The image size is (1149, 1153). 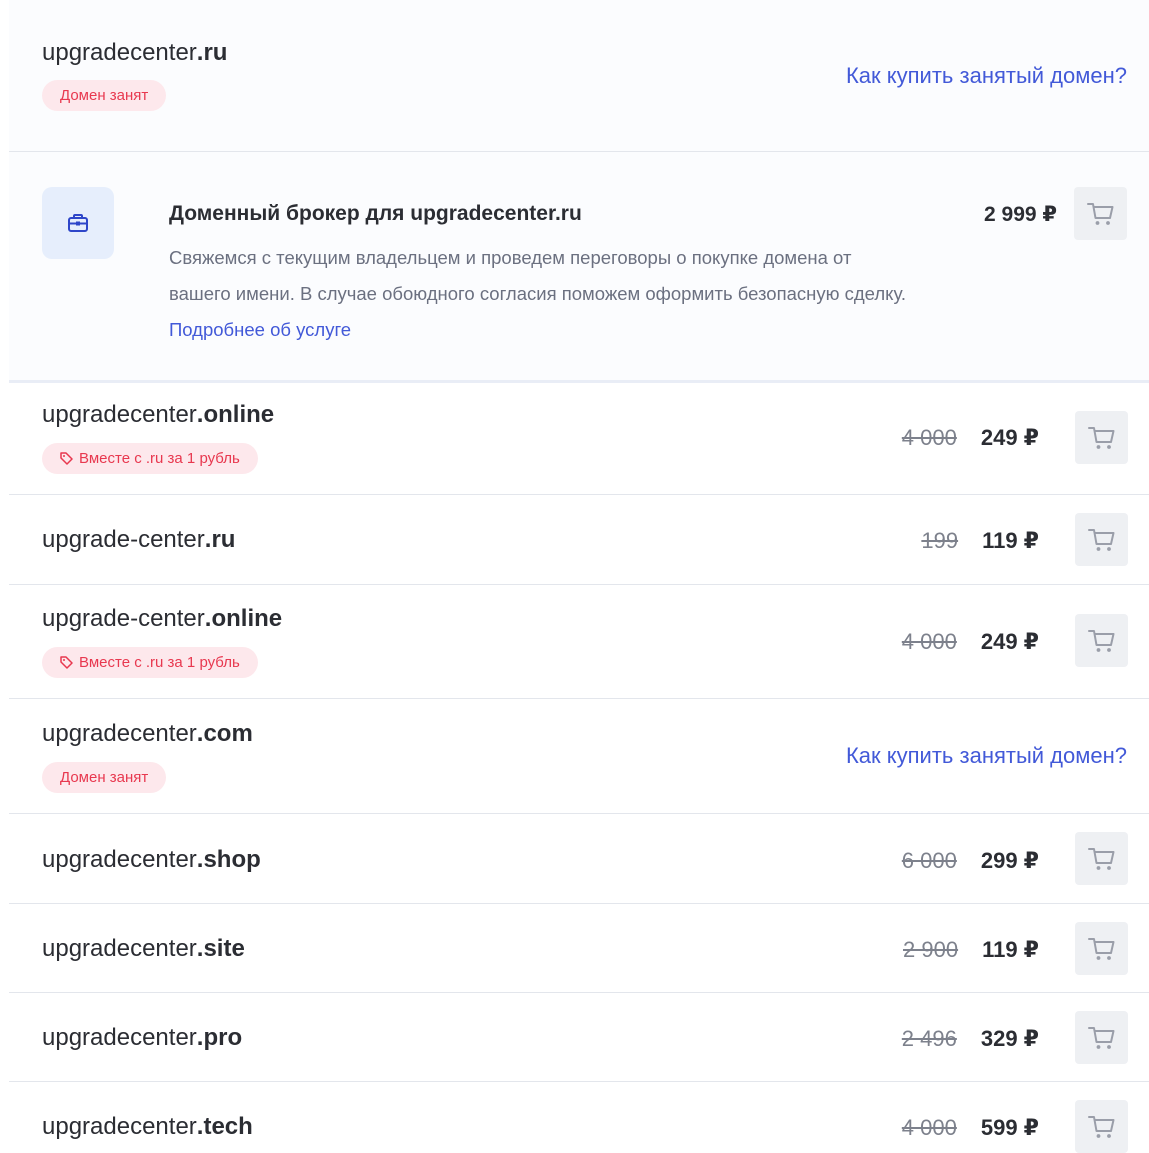 What do you see at coordinates (228, 859) in the screenshot?
I see `domain-tld: .shop` at bounding box center [228, 859].